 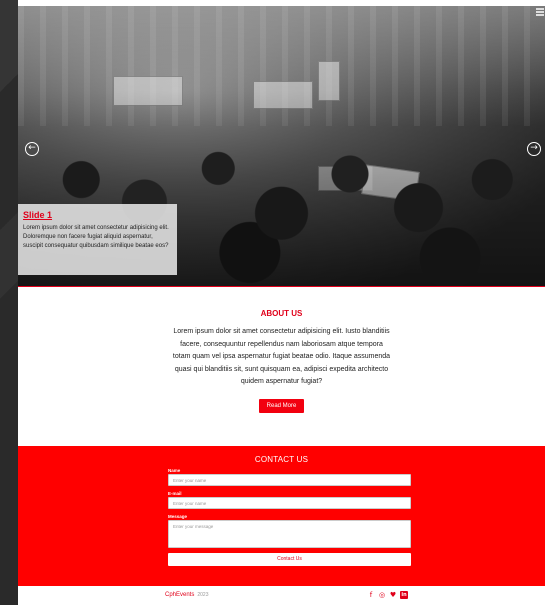 What do you see at coordinates (175, 493) in the screenshot?
I see `email-label: E-mail` at bounding box center [175, 493].